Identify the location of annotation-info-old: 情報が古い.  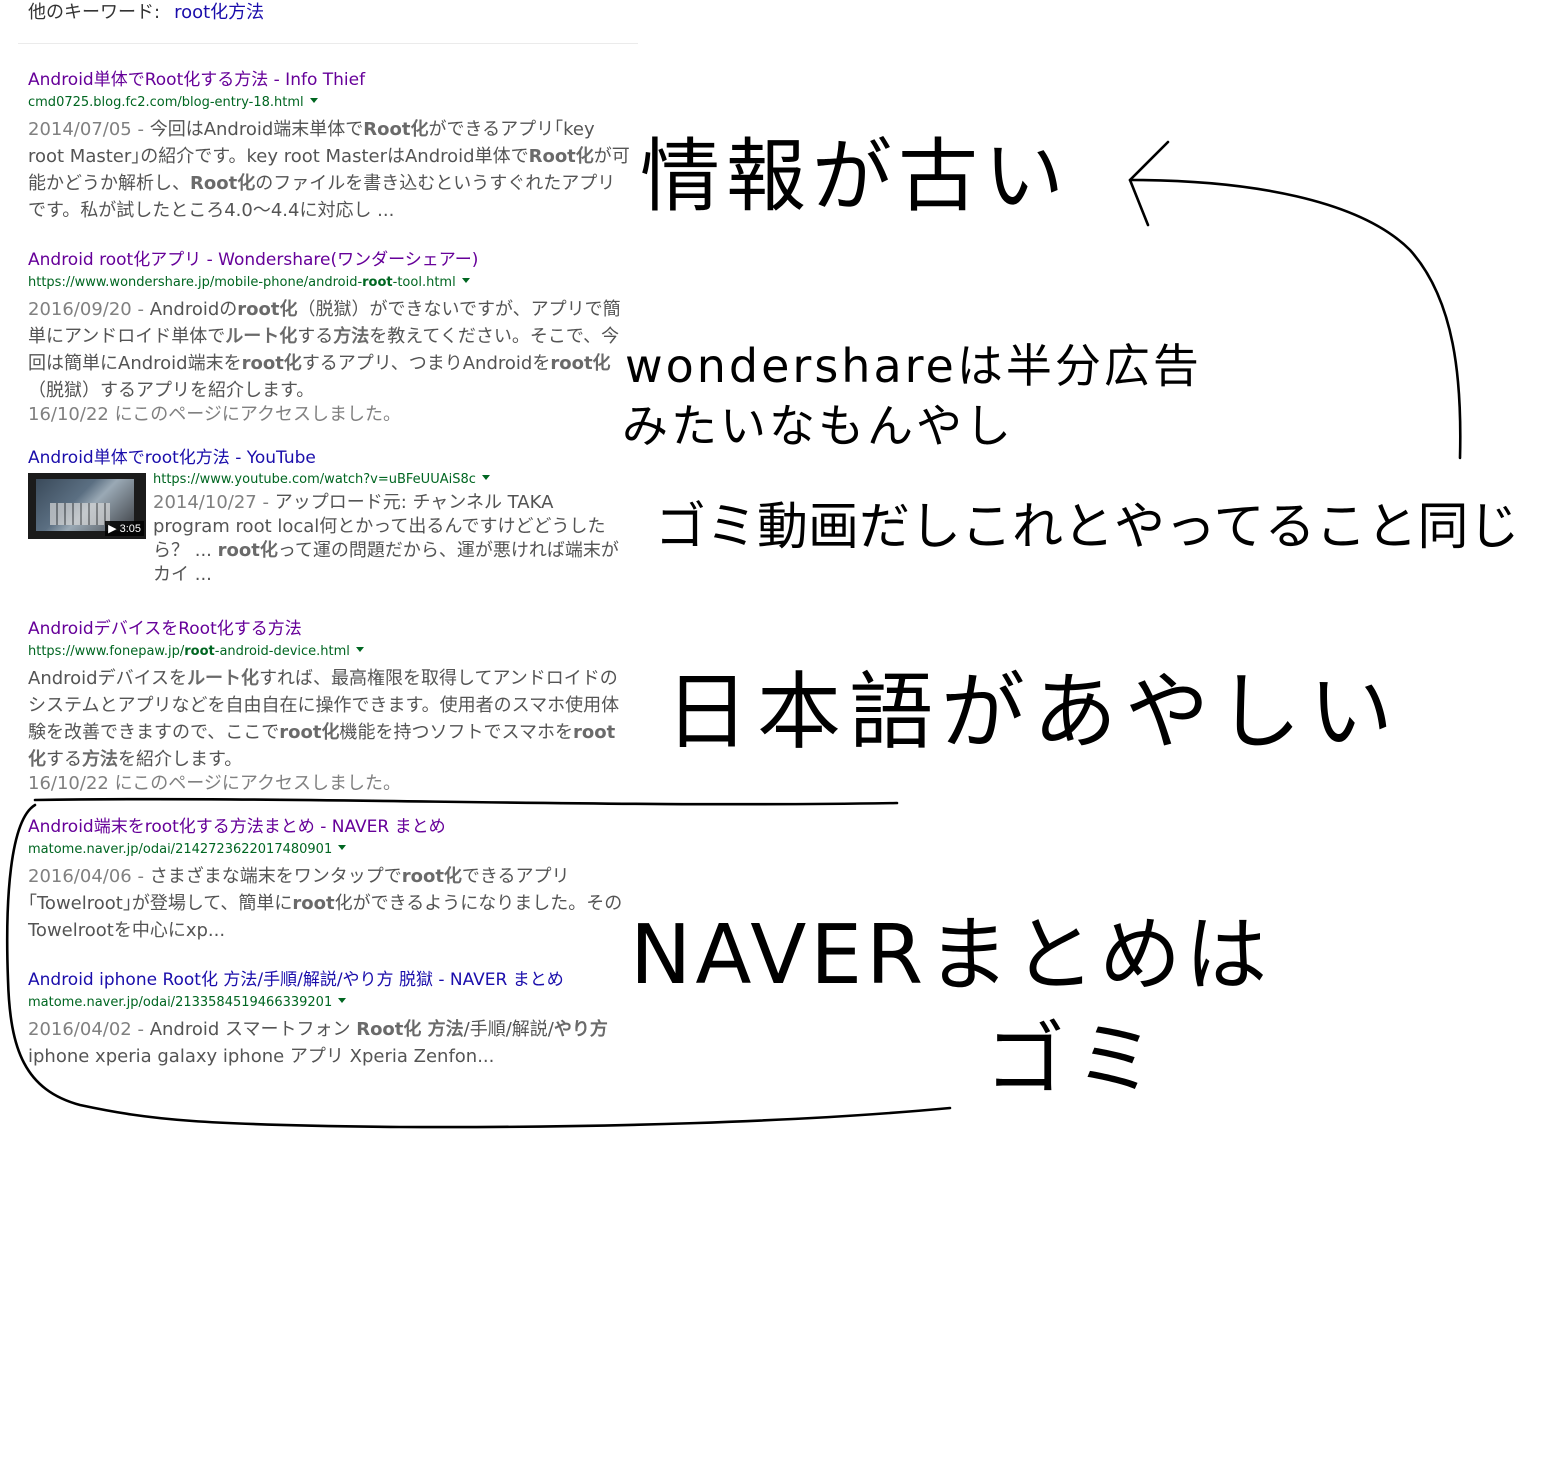
(855, 176).